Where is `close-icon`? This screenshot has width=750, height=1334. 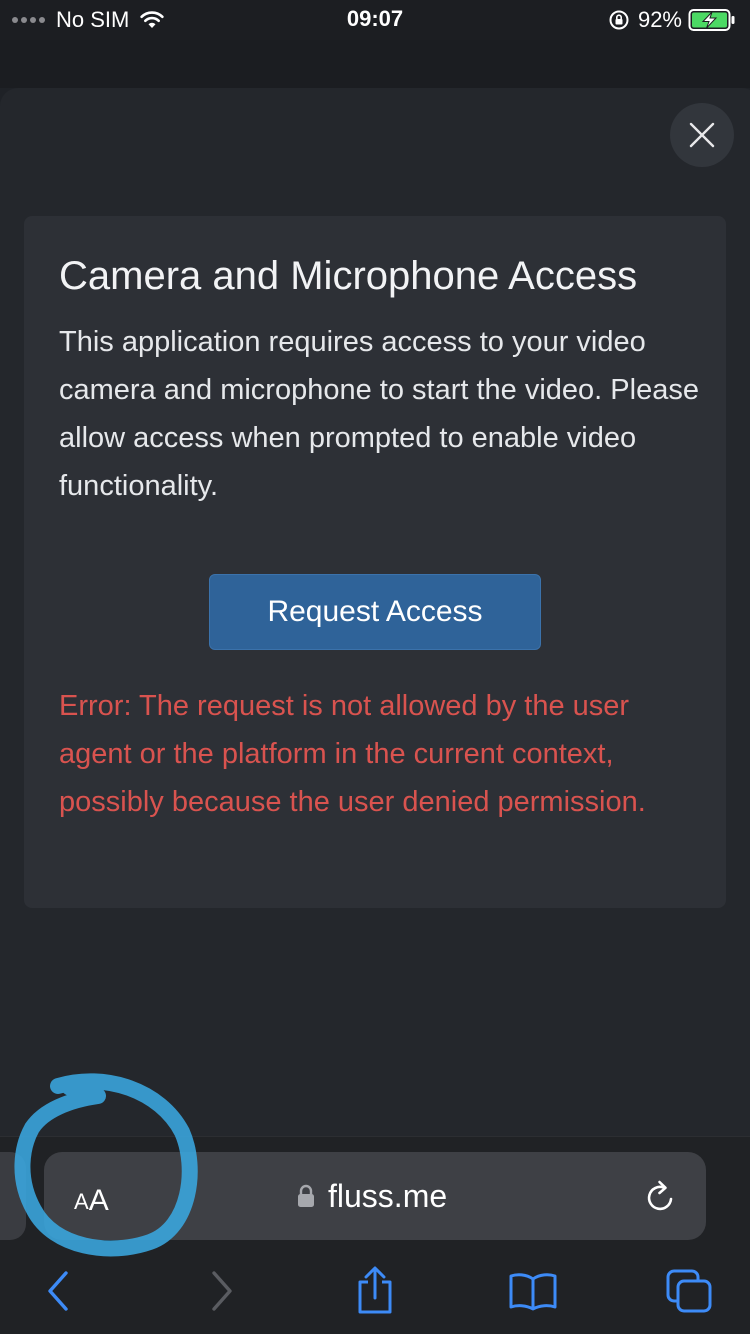
close-icon is located at coordinates (702, 135).